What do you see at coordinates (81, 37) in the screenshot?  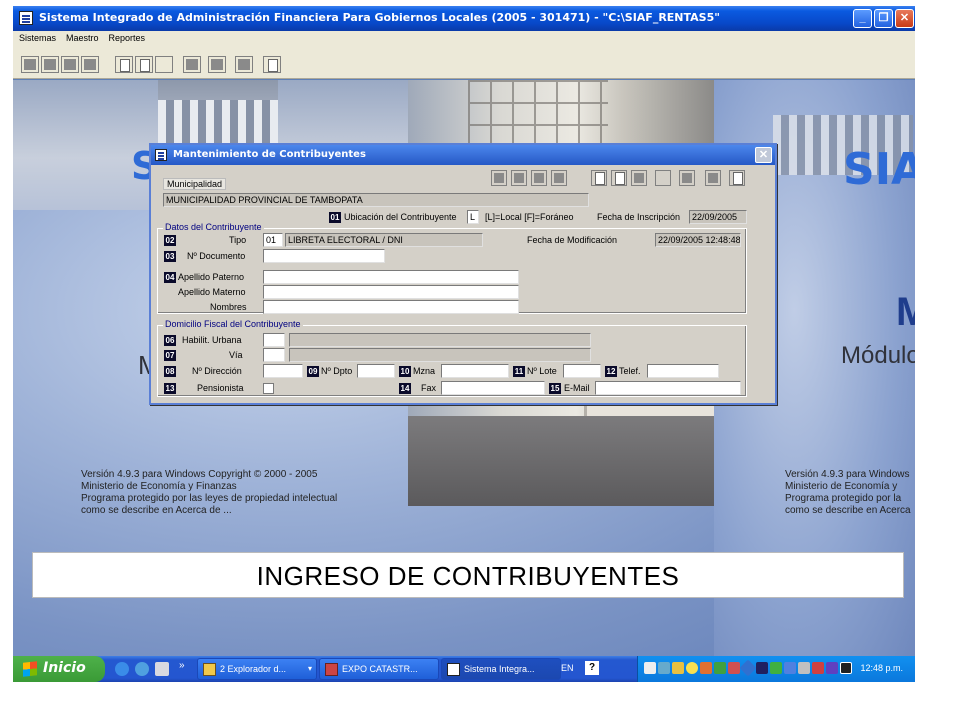 I see `menu-maestro: Maestro` at bounding box center [81, 37].